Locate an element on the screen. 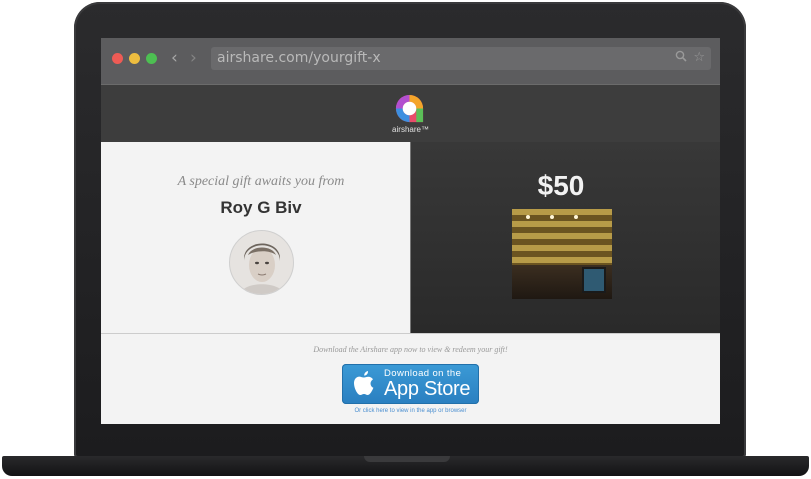 The image size is (811, 479). site-header: airshare™ is located at coordinates (410, 114).